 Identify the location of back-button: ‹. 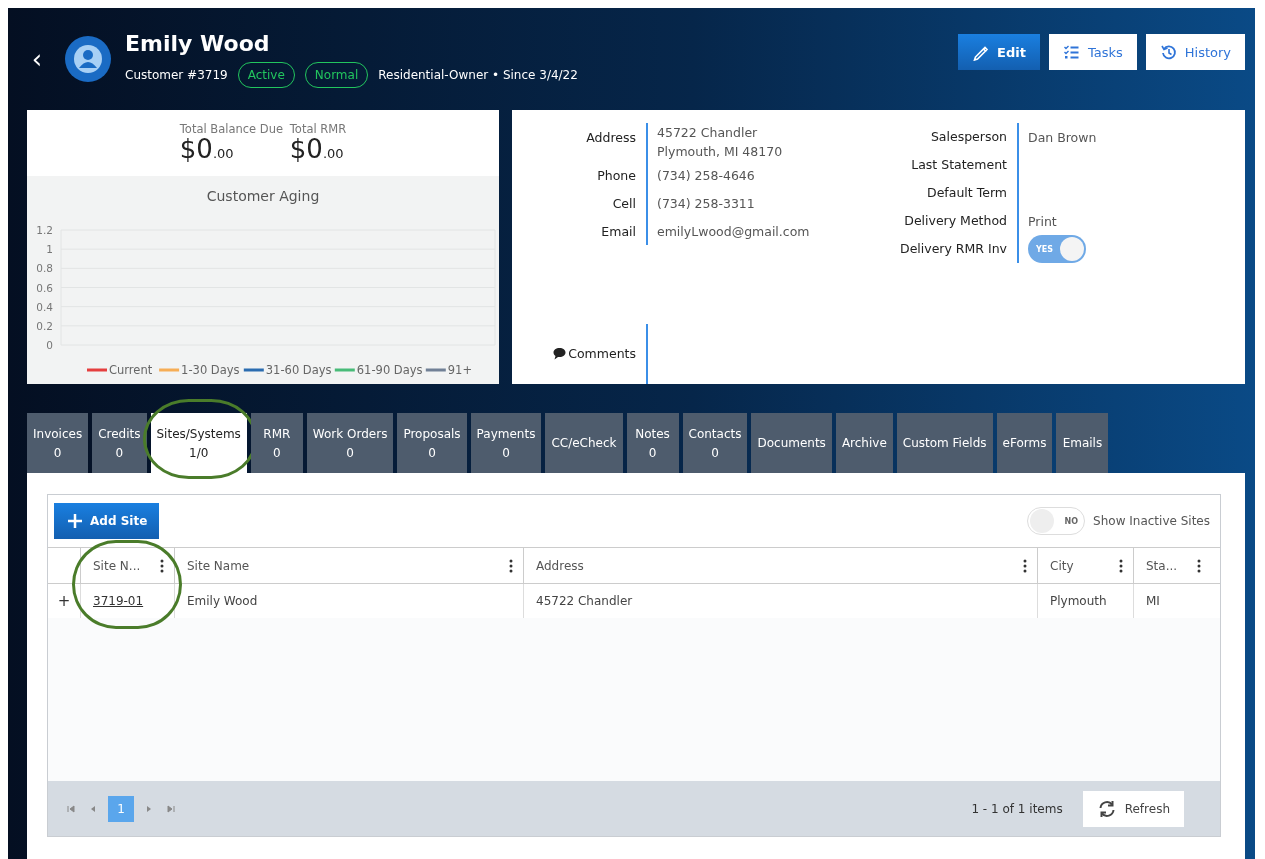
(37, 59).